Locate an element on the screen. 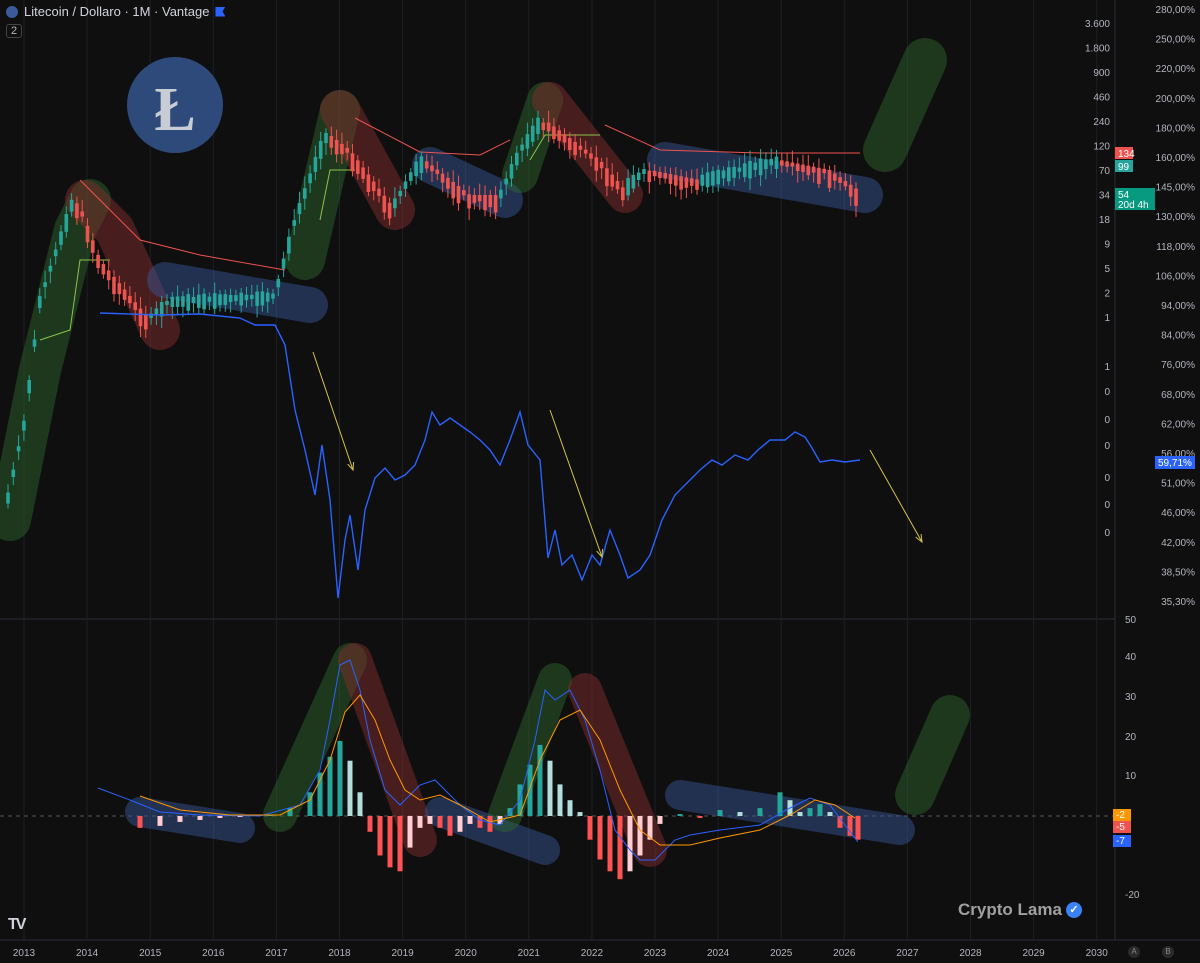  x-tick-label: 2027 is located at coordinates (907, 953).